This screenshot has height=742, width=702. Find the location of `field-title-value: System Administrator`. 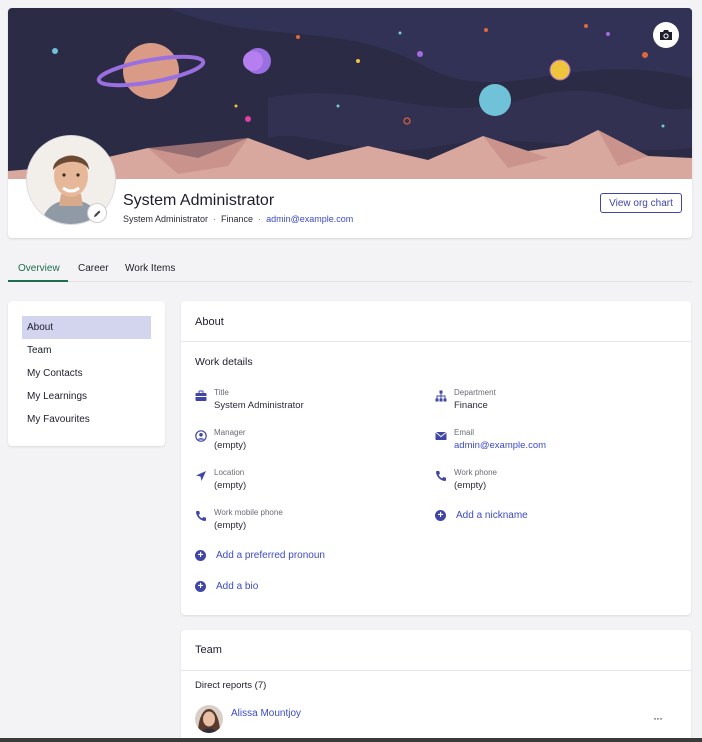

field-title-value: System Administrator is located at coordinates (259, 405).